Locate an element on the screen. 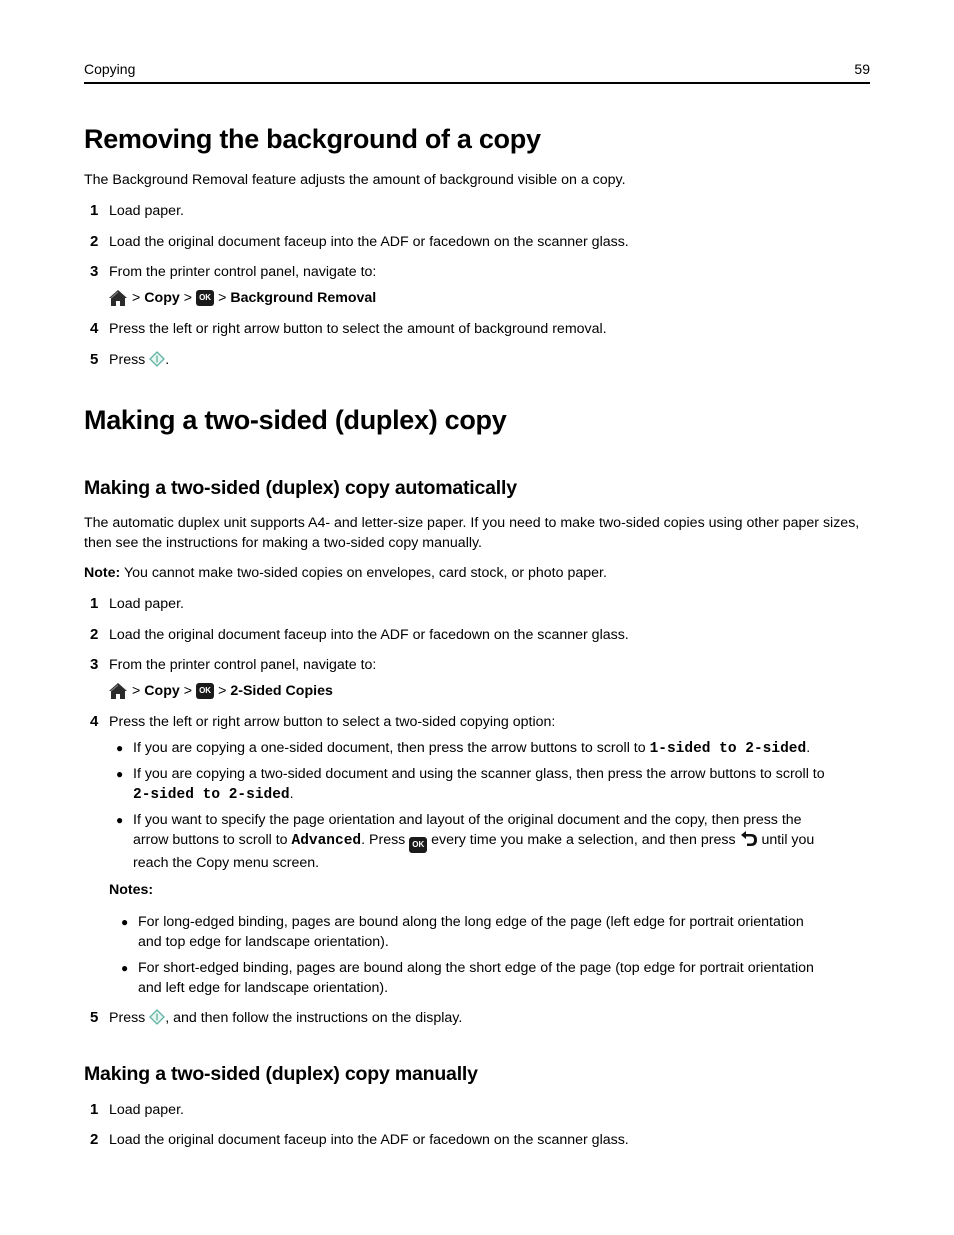  note-label: Note: is located at coordinates (102, 573).